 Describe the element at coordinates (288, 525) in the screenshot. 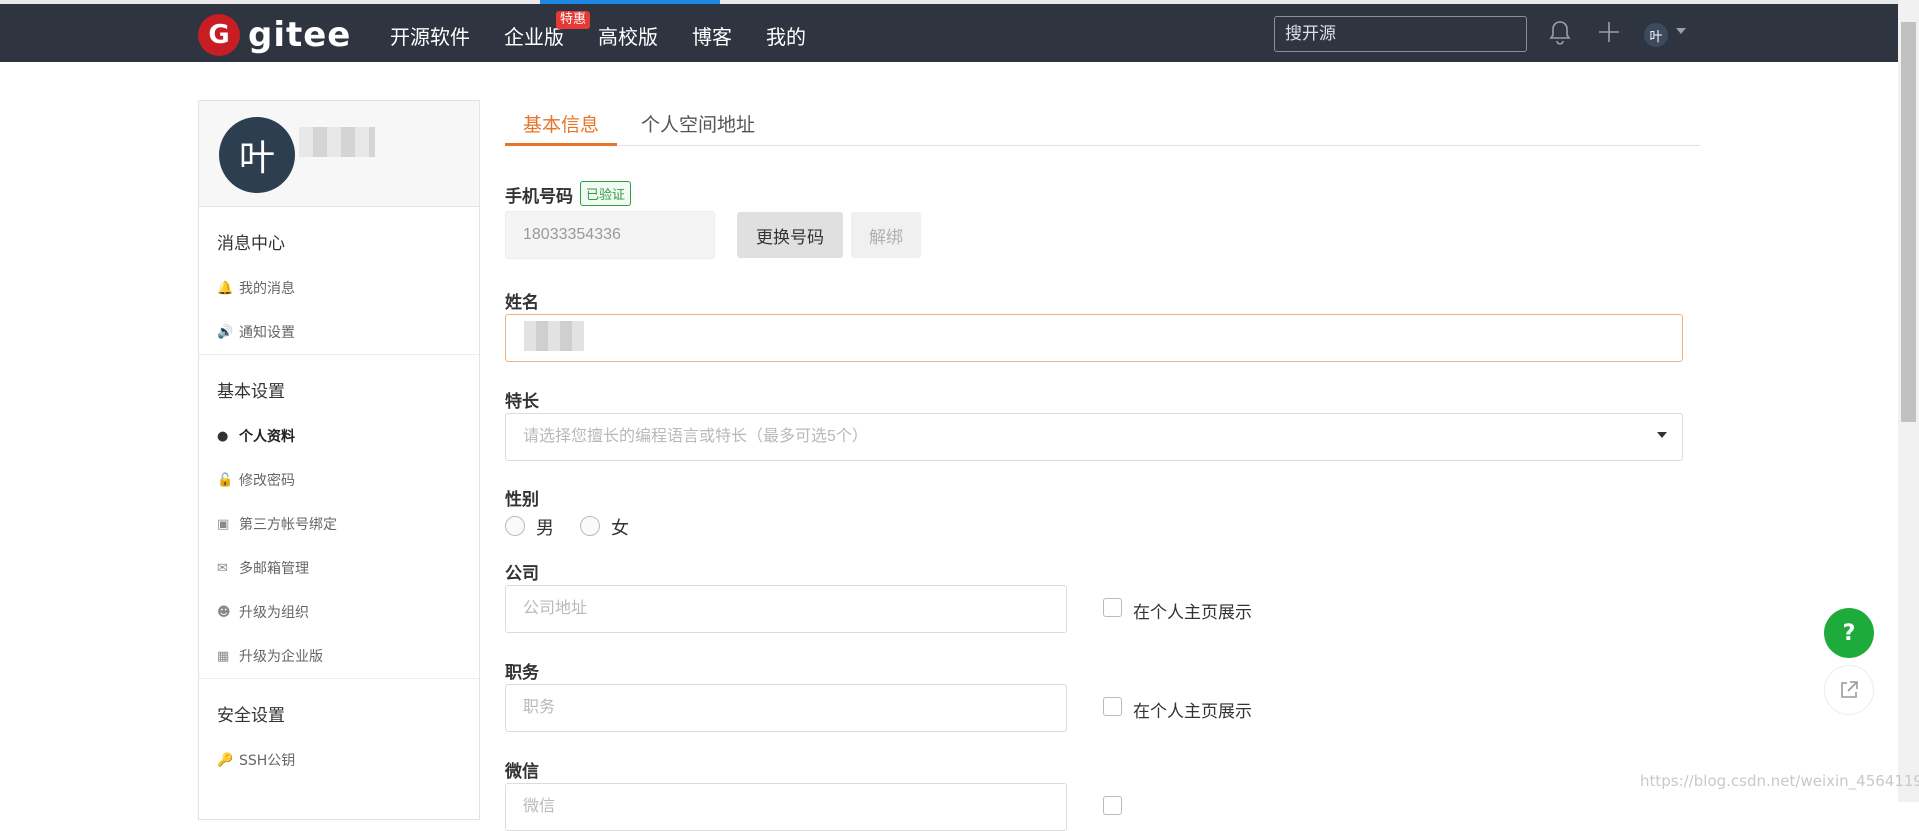

I see `sidebar-item-label: 第三方帐号绑定` at that location.